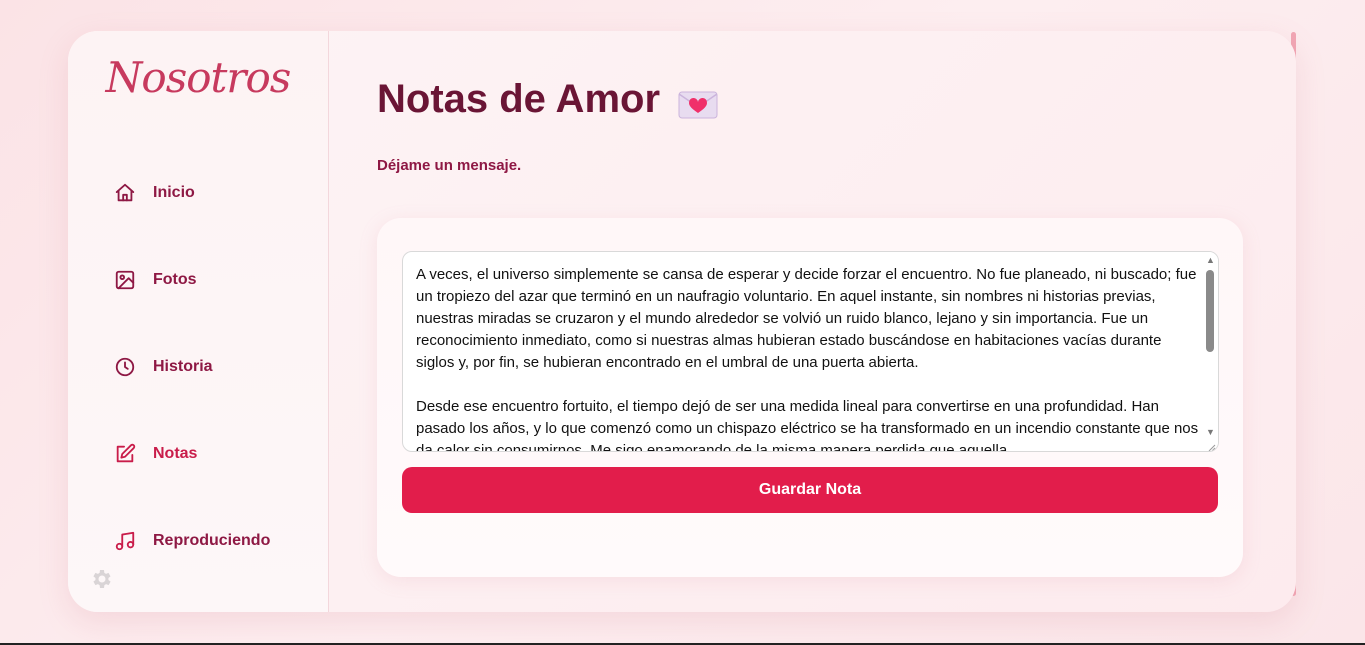  Describe the element at coordinates (175, 279) in the screenshot. I see `sidebar-item-label: Fotos` at that location.